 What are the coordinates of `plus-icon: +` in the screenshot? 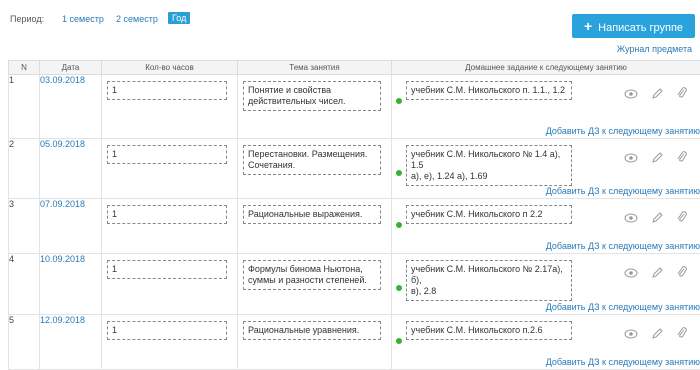 It's located at (588, 26).